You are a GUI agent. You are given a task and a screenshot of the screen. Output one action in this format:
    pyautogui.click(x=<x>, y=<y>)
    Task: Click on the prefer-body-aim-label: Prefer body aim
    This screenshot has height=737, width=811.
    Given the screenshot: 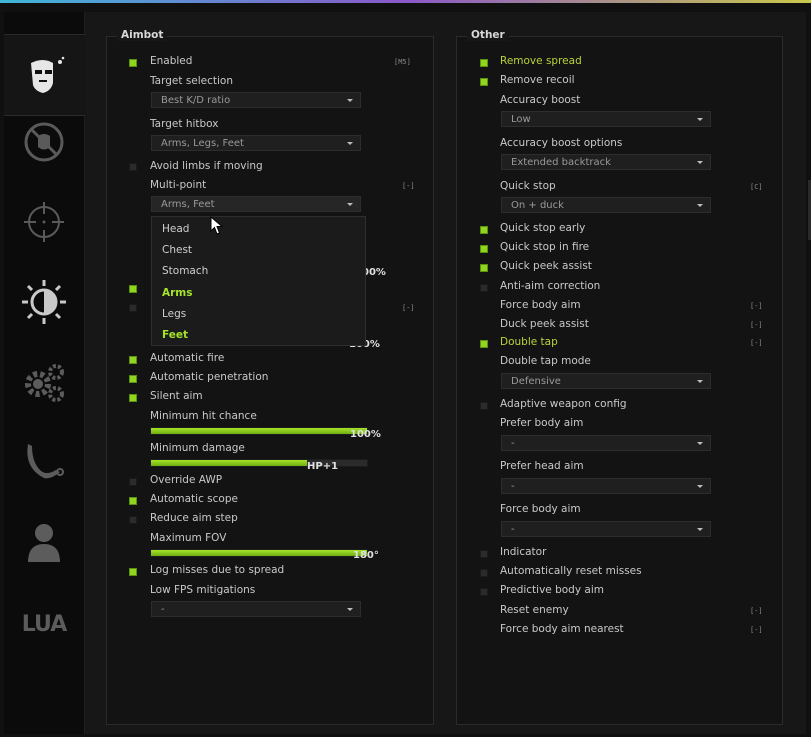 What is the action you would take?
    pyautogui.click(x=542, y=423)
    